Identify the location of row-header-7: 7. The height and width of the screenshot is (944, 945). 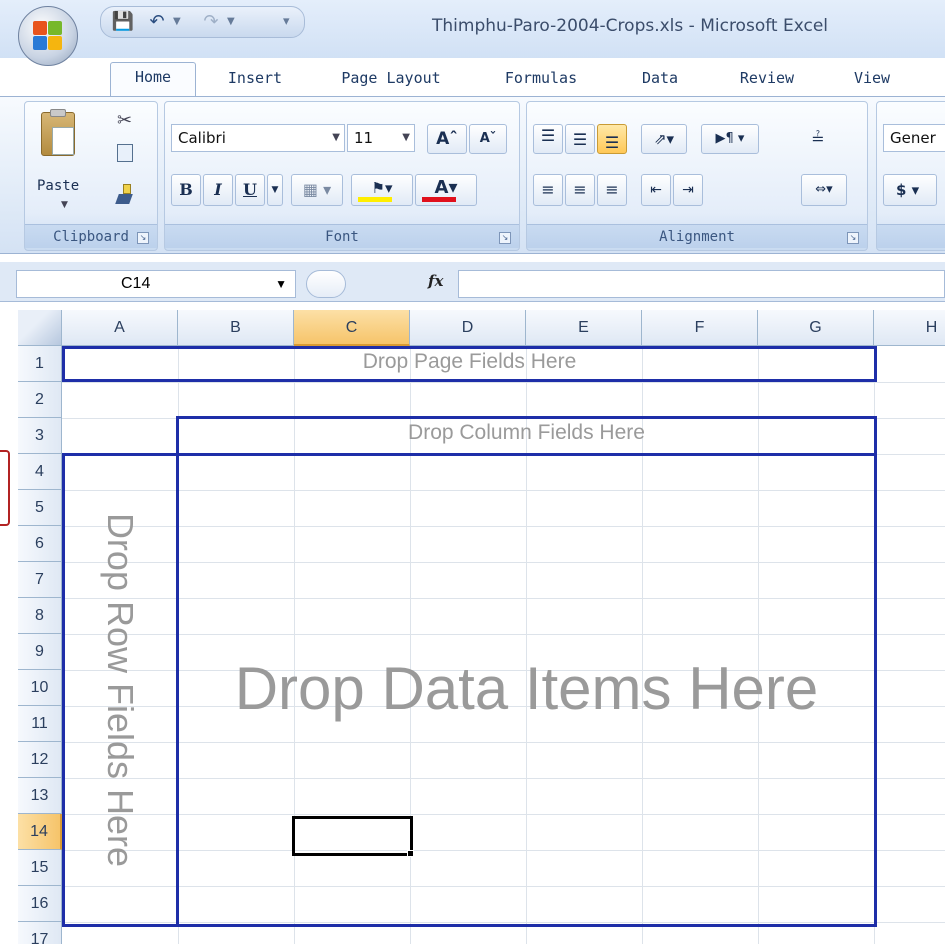
(40, 580).